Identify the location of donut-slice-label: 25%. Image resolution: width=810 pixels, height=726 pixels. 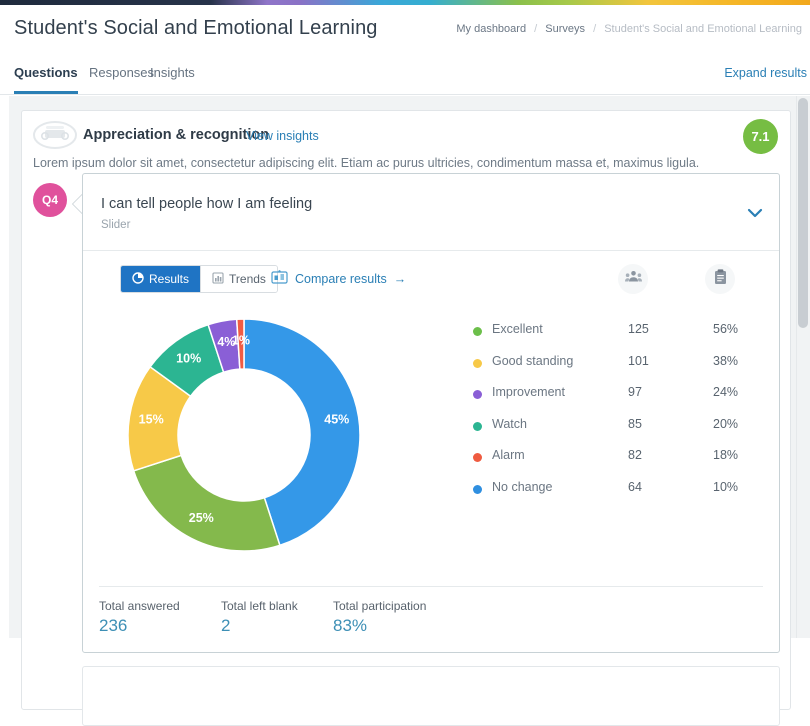
(201, 518).